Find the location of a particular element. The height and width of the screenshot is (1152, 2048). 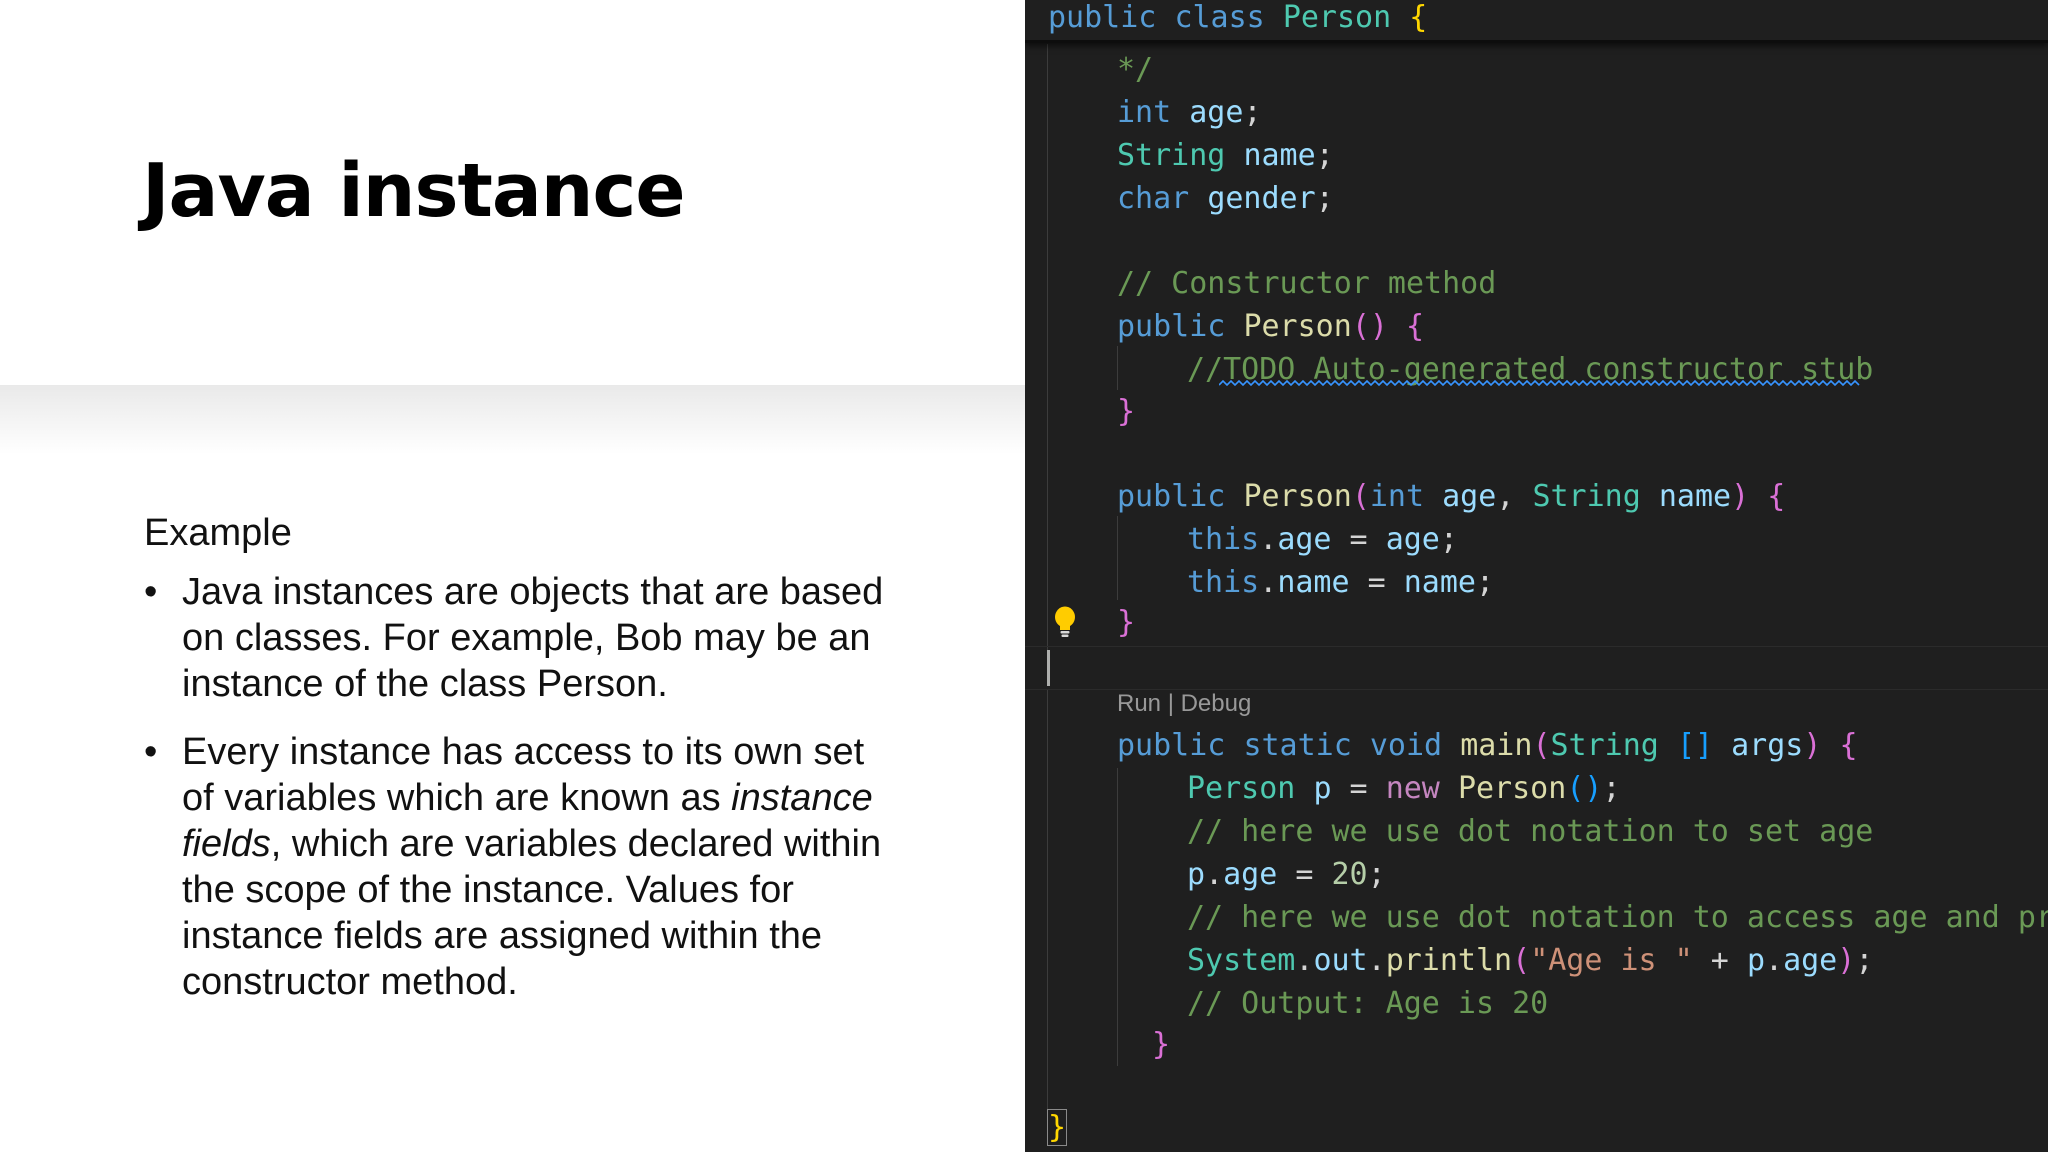

keyword: void is located at coordinates (1406, 745).